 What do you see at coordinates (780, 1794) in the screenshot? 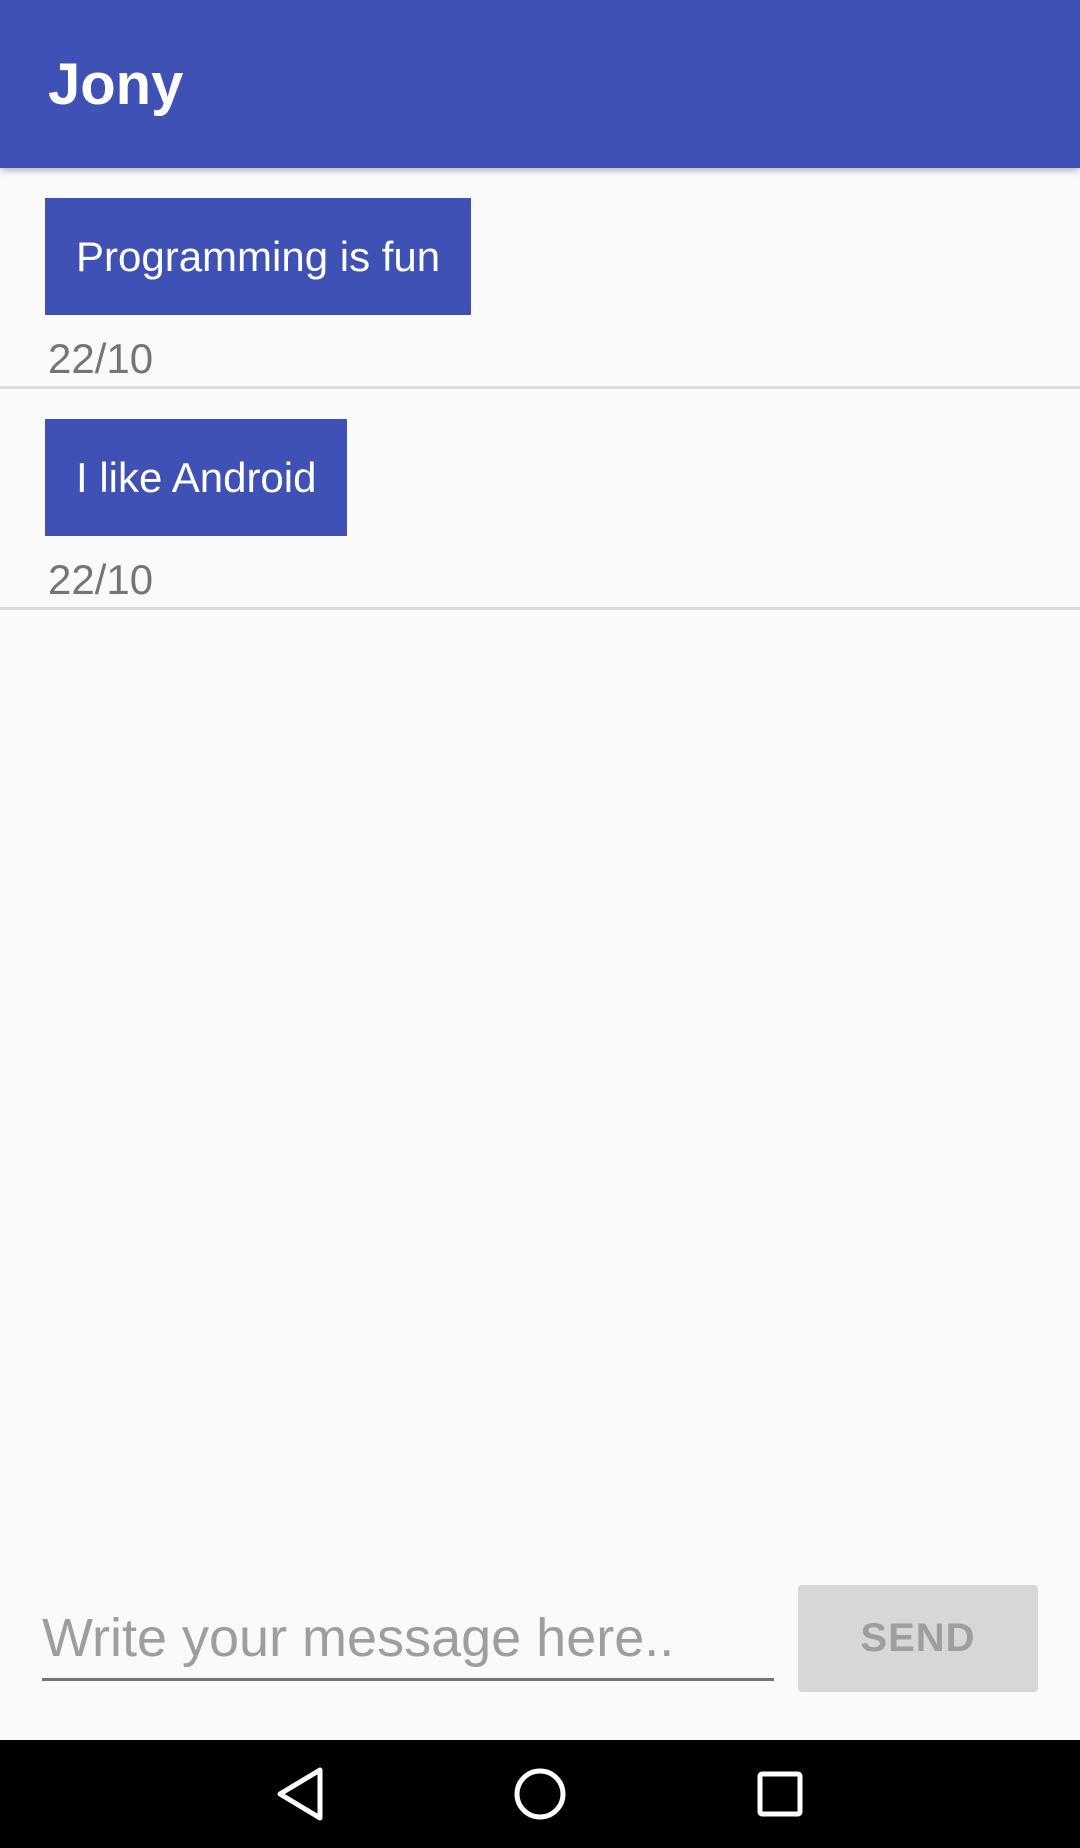
I see `recents-icon` at bounding box center [780, 1794].